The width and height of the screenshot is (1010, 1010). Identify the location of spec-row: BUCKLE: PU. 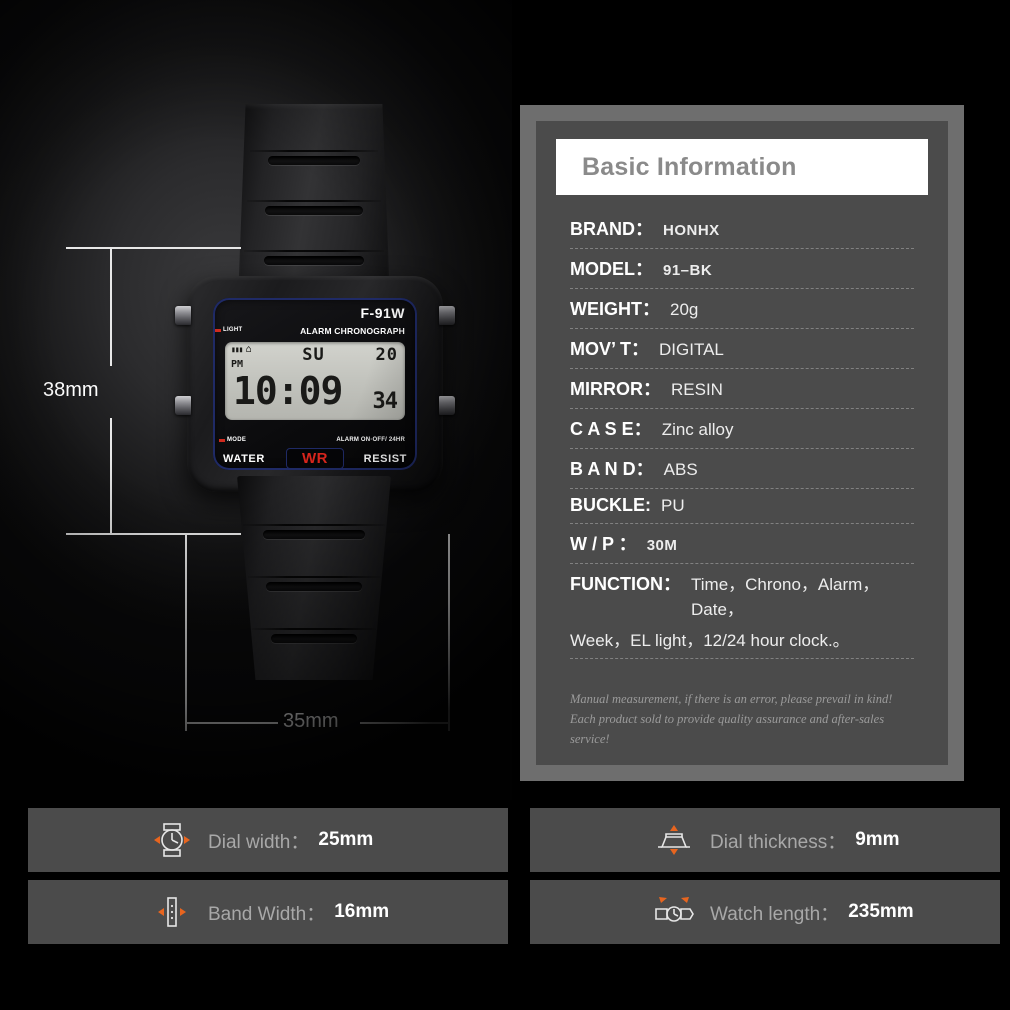
(742, 506).